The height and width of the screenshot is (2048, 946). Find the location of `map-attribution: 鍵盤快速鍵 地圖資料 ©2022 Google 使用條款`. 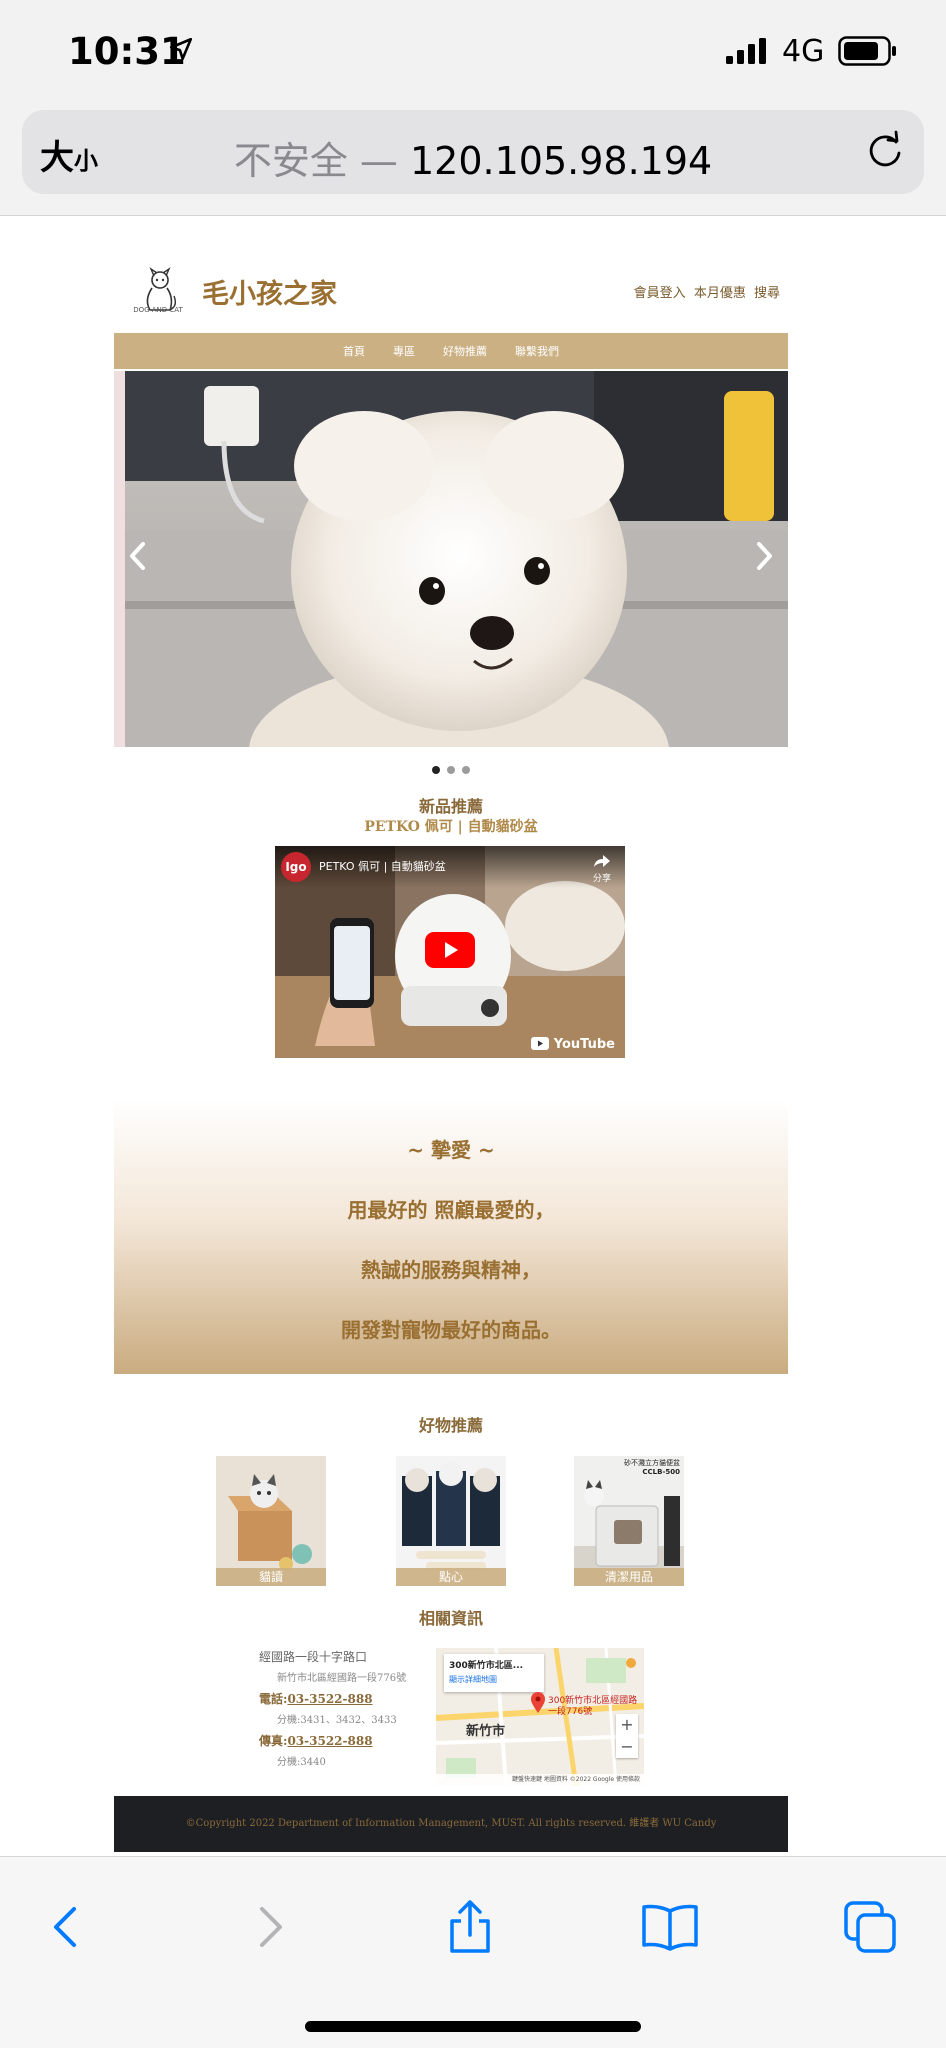

map-attribution: 鍵盤快速鍵 地圖資料 ©2022 Google 使用條款 is located at coordinates (540, 1780).